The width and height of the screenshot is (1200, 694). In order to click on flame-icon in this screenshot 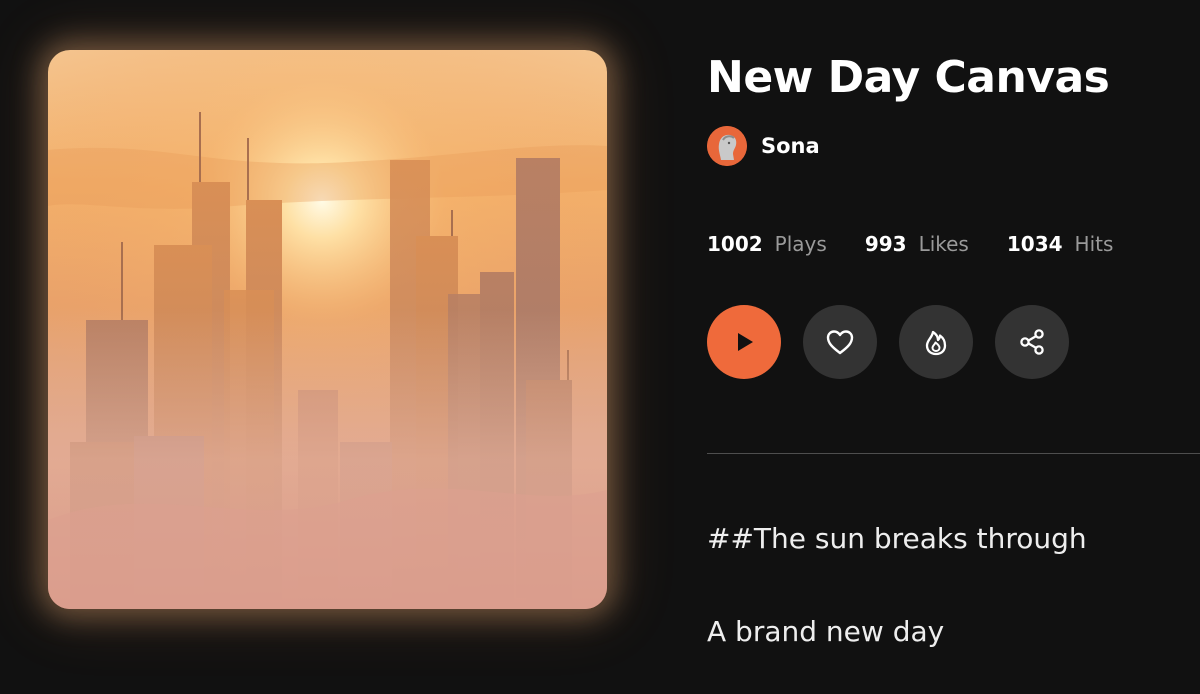, I will do `click(936, 343)`.